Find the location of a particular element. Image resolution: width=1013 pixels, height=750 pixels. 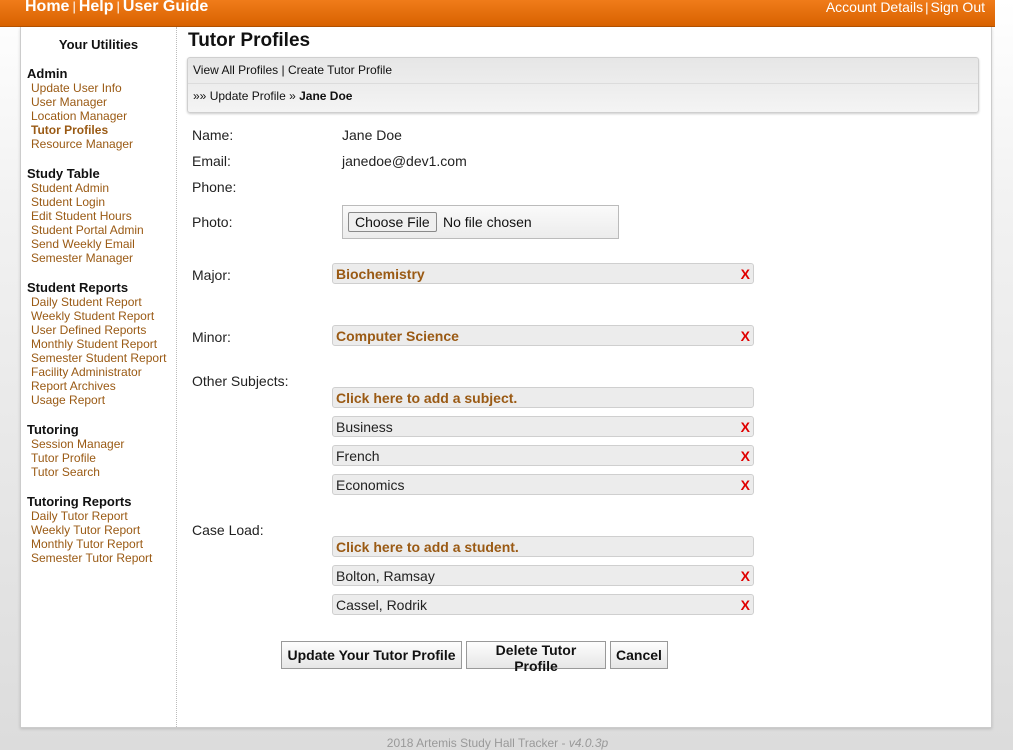

sidebar-item-daily-tutor-report: Daily Tutor Report is located at coordinates (91, 516).